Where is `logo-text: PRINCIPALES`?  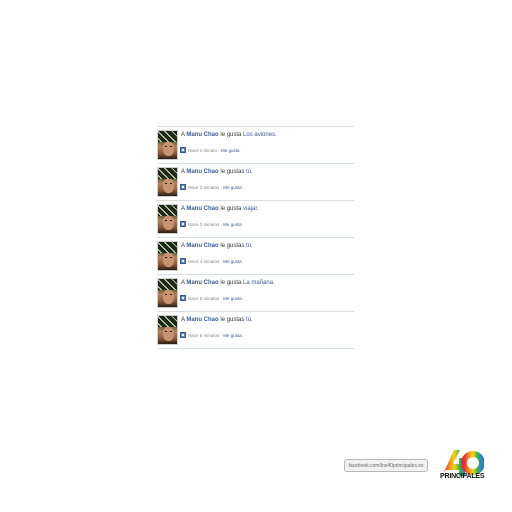 logo-text: PRINCIPALES is located at coordinates (462, 476).